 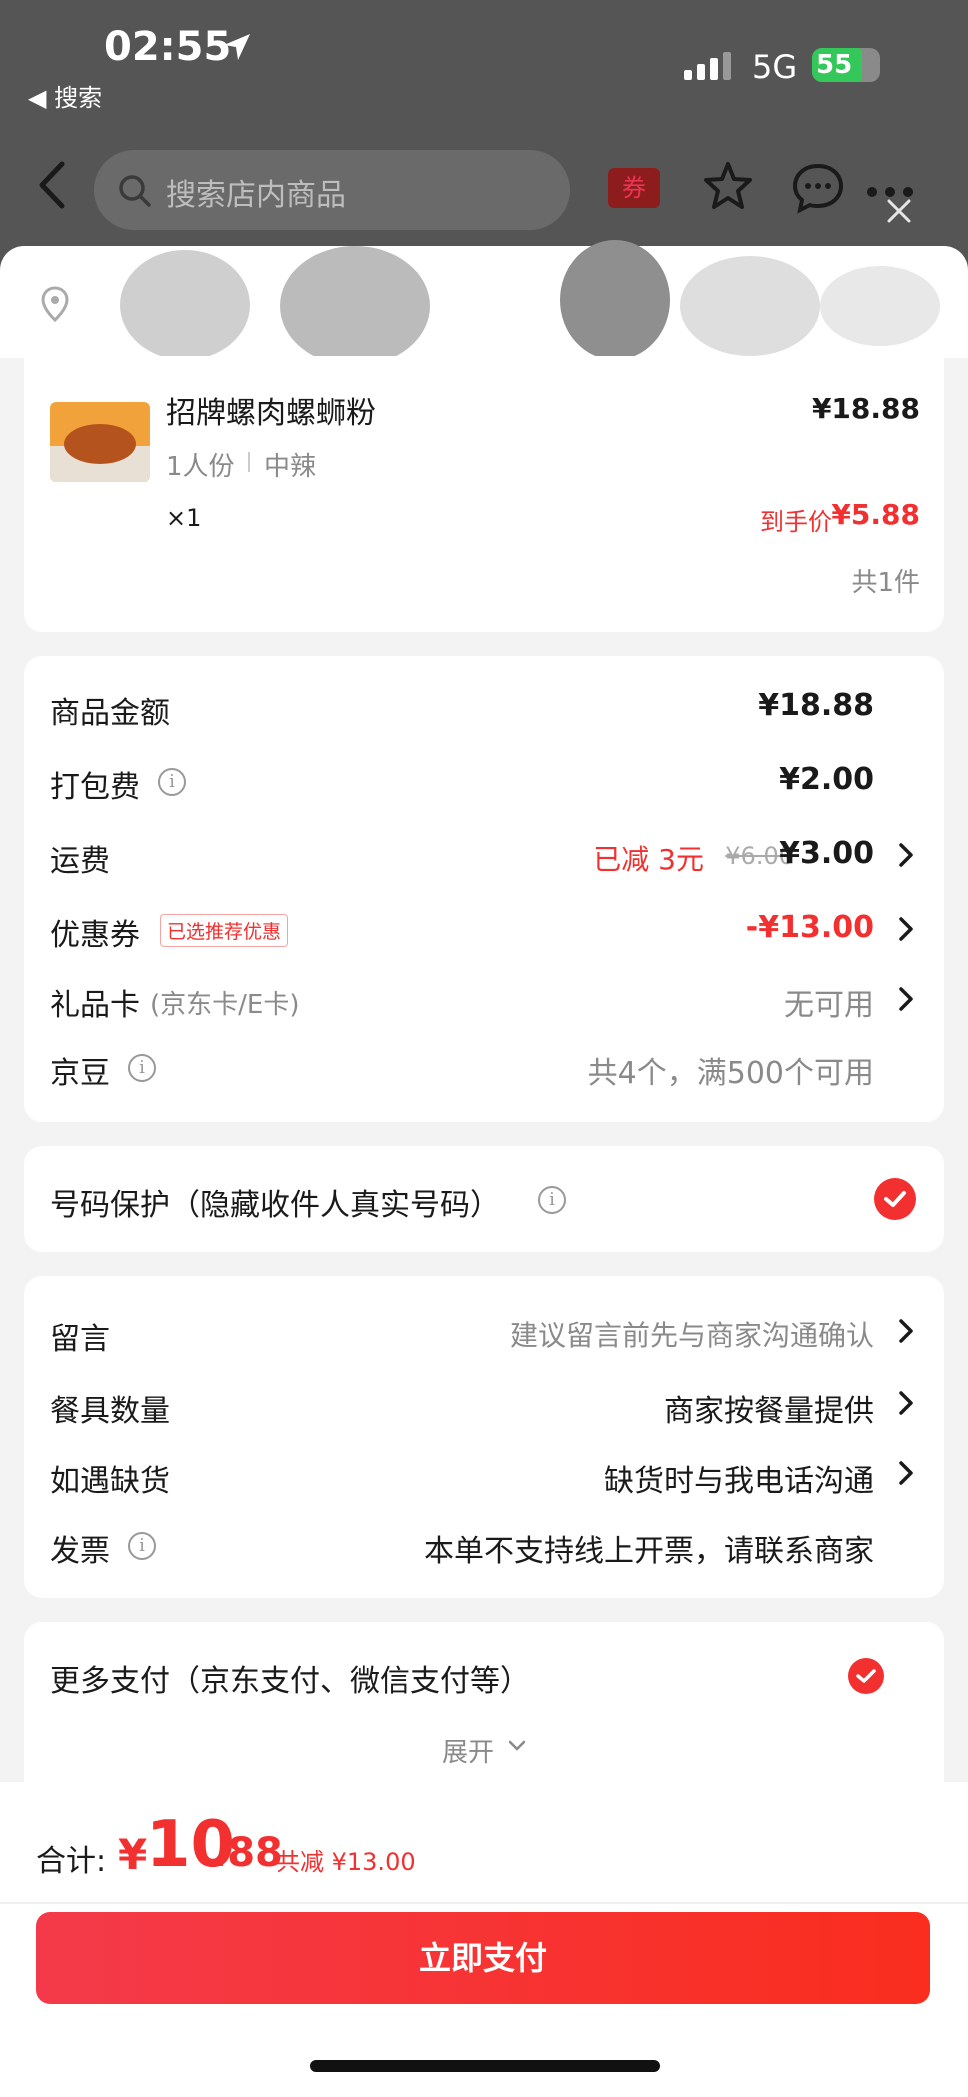 I want to click on note-label: 留言, so click(x=80, y=1339).